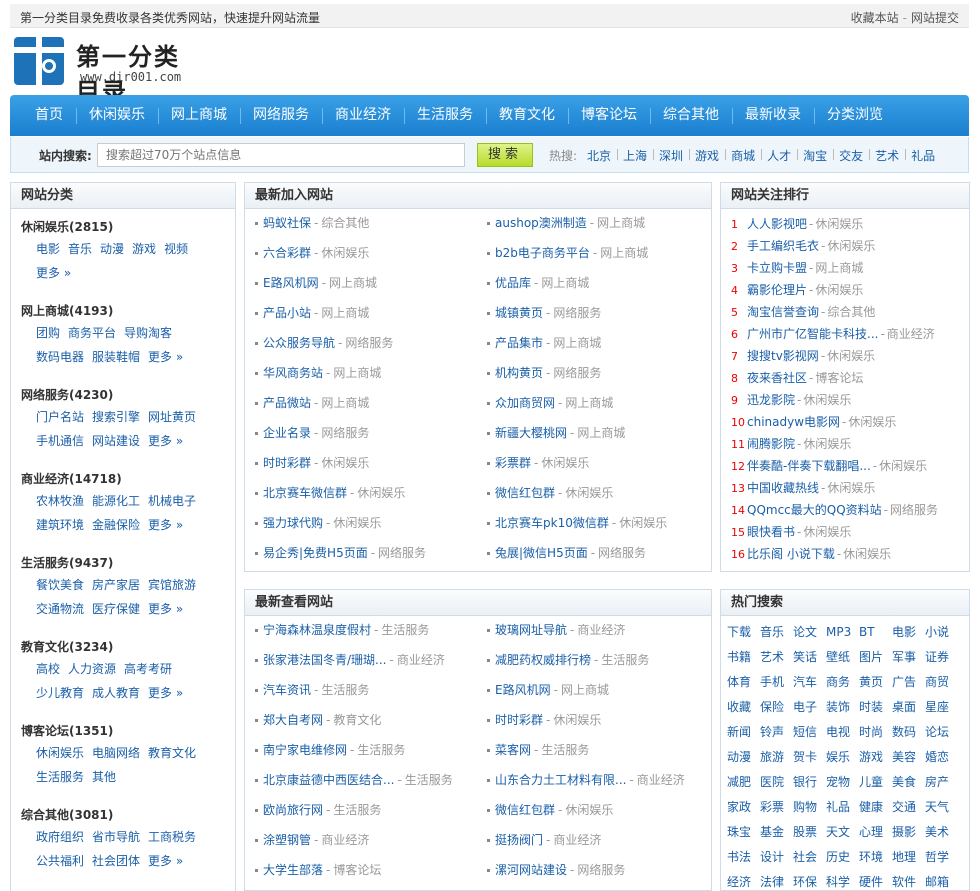 This screenshot has width=980, height=891. What do you see at coordinates (839, 378) in the screenshot?
I see `rank-category-link: 博客论坛` at bounding box center [839, 378].